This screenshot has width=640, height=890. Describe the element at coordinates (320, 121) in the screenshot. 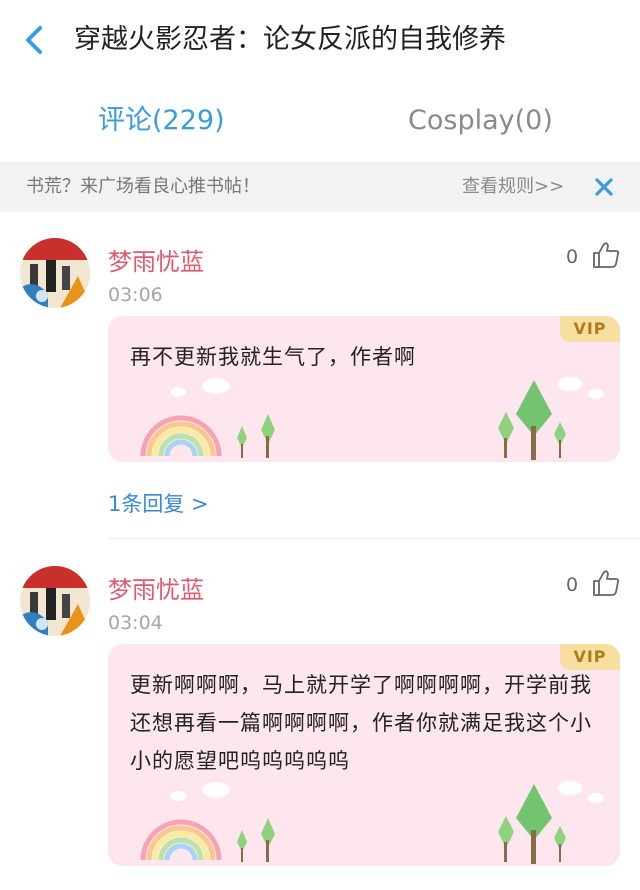

I see `tab-bar: 评论(229) Cosplay(0)` at that location.